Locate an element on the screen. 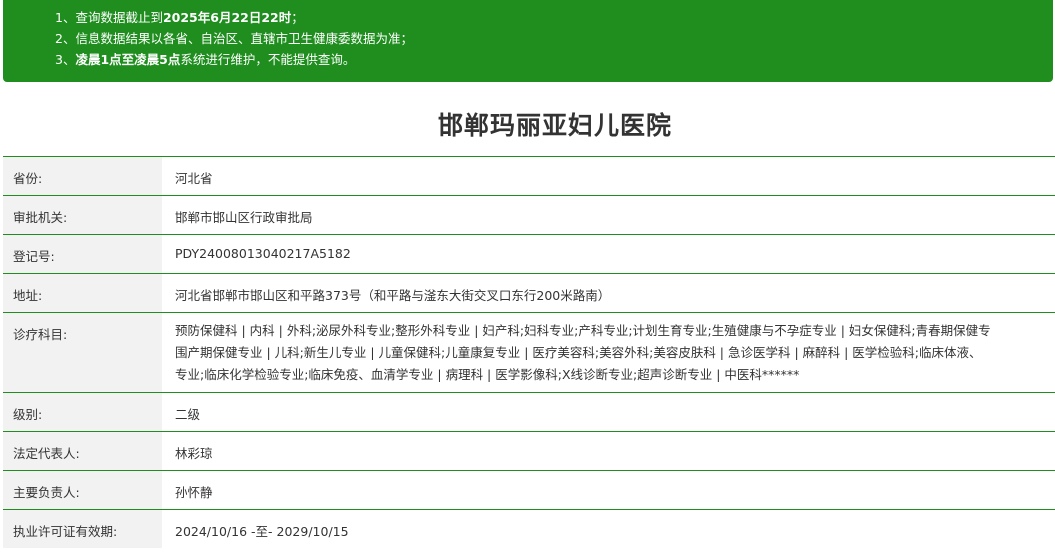  row-reg-no: 登记号: PDY24008013040217A5182 is located at coordinates (529, 253).